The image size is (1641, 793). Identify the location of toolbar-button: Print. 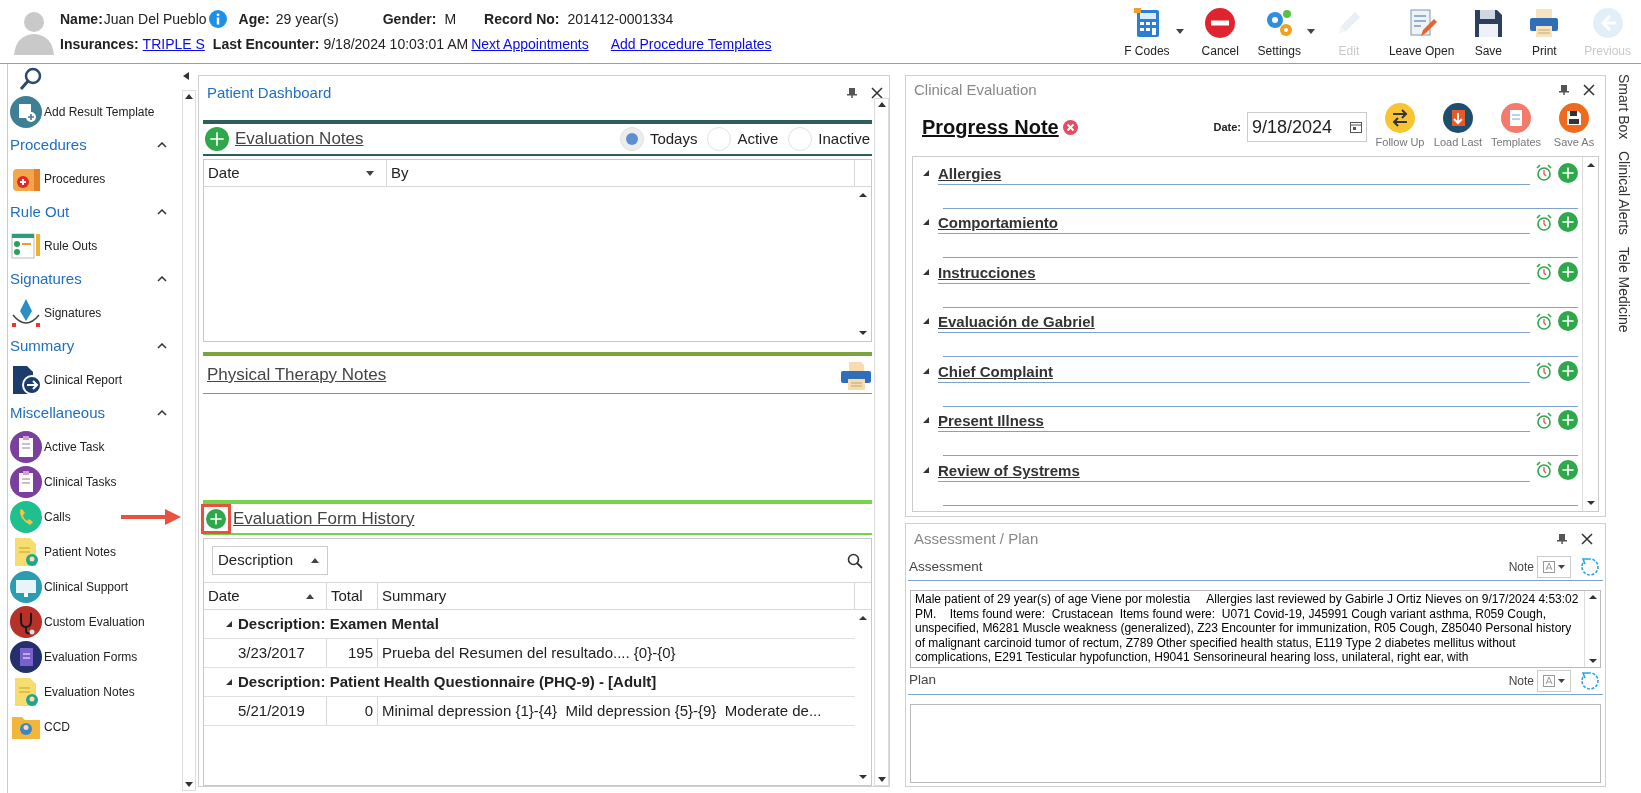
(1547, 33).